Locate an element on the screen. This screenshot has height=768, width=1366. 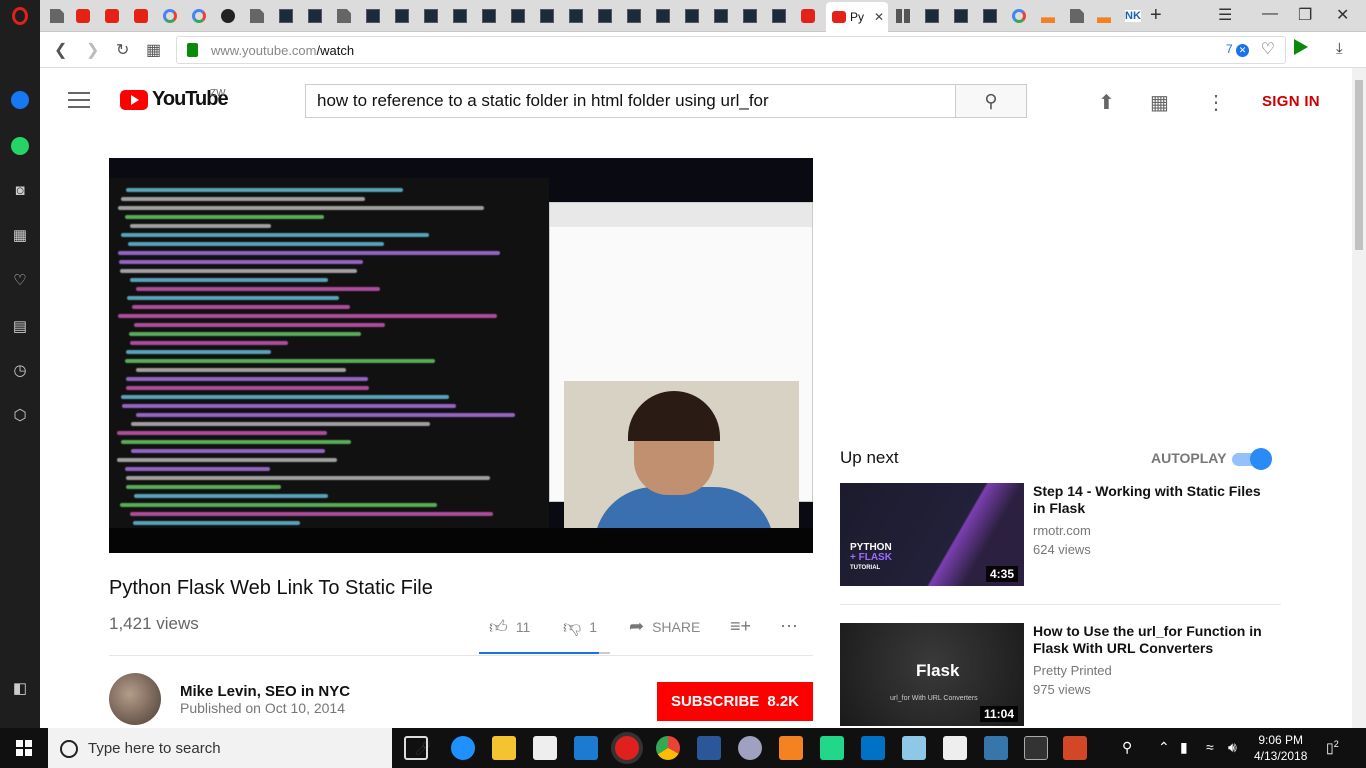
active-browser-tab: Py ✕ is located at coordinates (857, 17).